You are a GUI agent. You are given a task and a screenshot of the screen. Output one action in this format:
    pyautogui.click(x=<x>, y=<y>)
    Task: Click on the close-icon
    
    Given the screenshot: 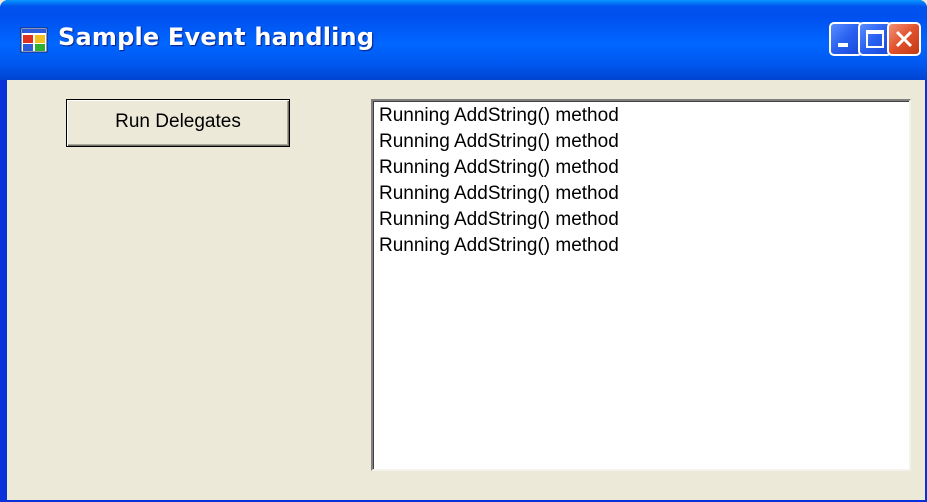 What is the action you would take?
    pyautogui.click(x=904, y=39)
    